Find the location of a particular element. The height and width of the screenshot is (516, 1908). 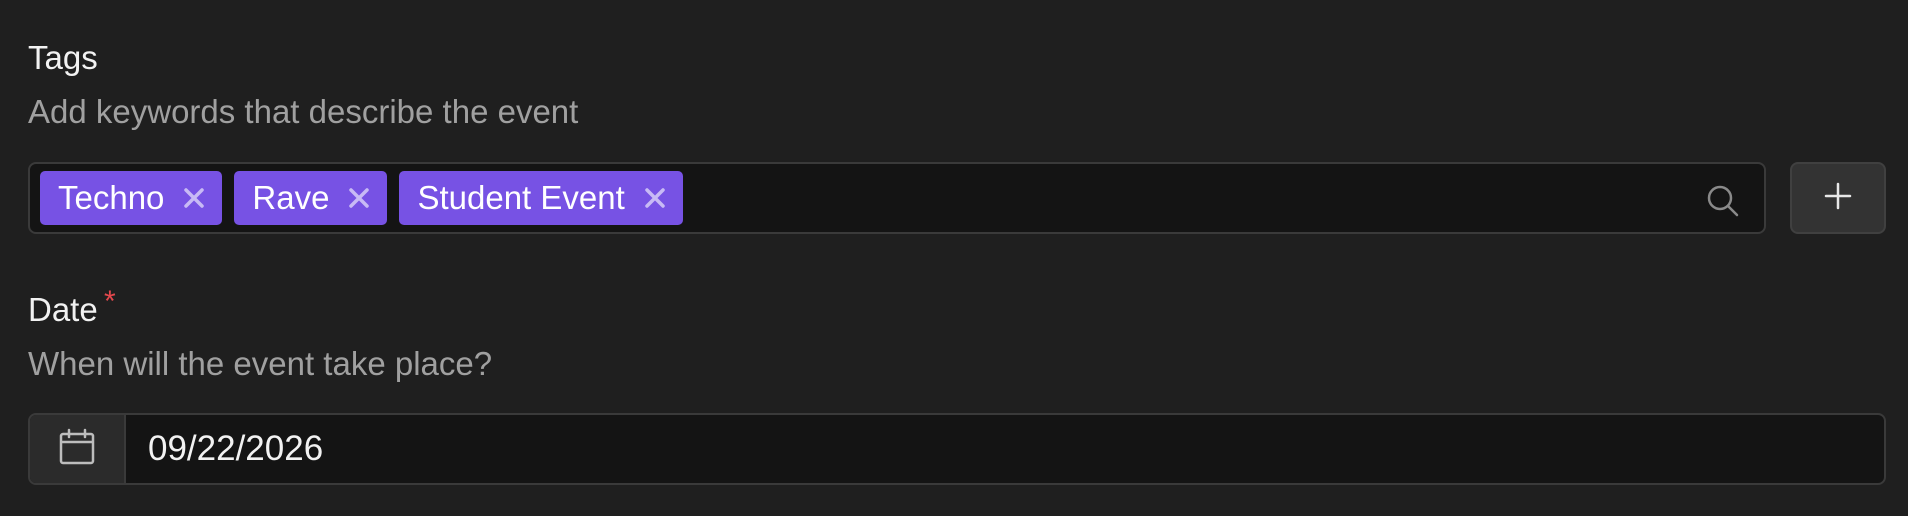

calendar-button is located at coordinates (78, 449).